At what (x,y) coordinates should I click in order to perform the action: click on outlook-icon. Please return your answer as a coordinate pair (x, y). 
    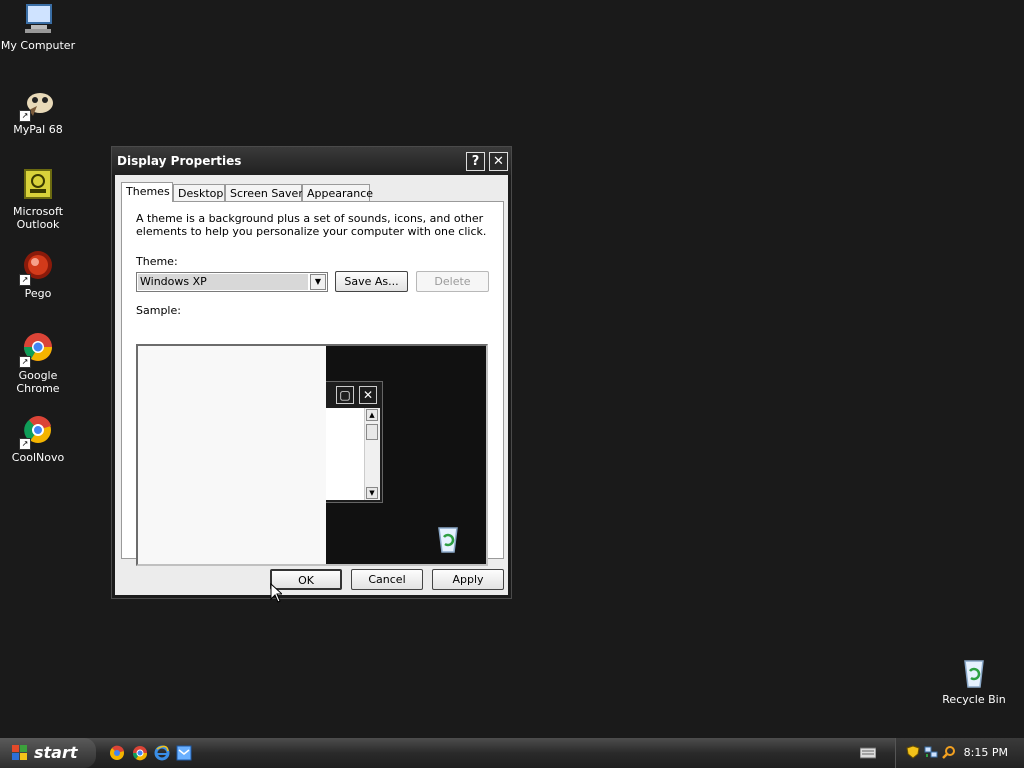
    Looking at the image, I should click on (38, 185).